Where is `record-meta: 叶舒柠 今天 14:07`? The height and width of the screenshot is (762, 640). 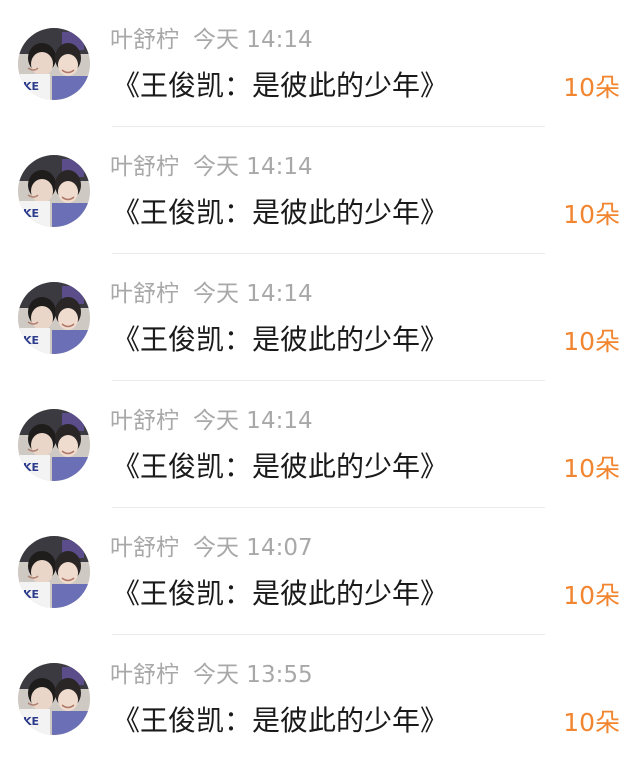 record-meta: 叶舒柠 今天 14:07 is located at coordinates (211, 548).